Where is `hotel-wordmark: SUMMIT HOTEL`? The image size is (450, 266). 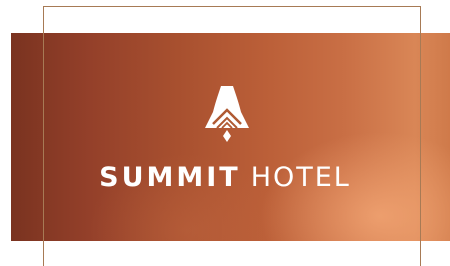
hotel-wordmark: SUMMIT HOTEL is located at coordinates (225, 178).